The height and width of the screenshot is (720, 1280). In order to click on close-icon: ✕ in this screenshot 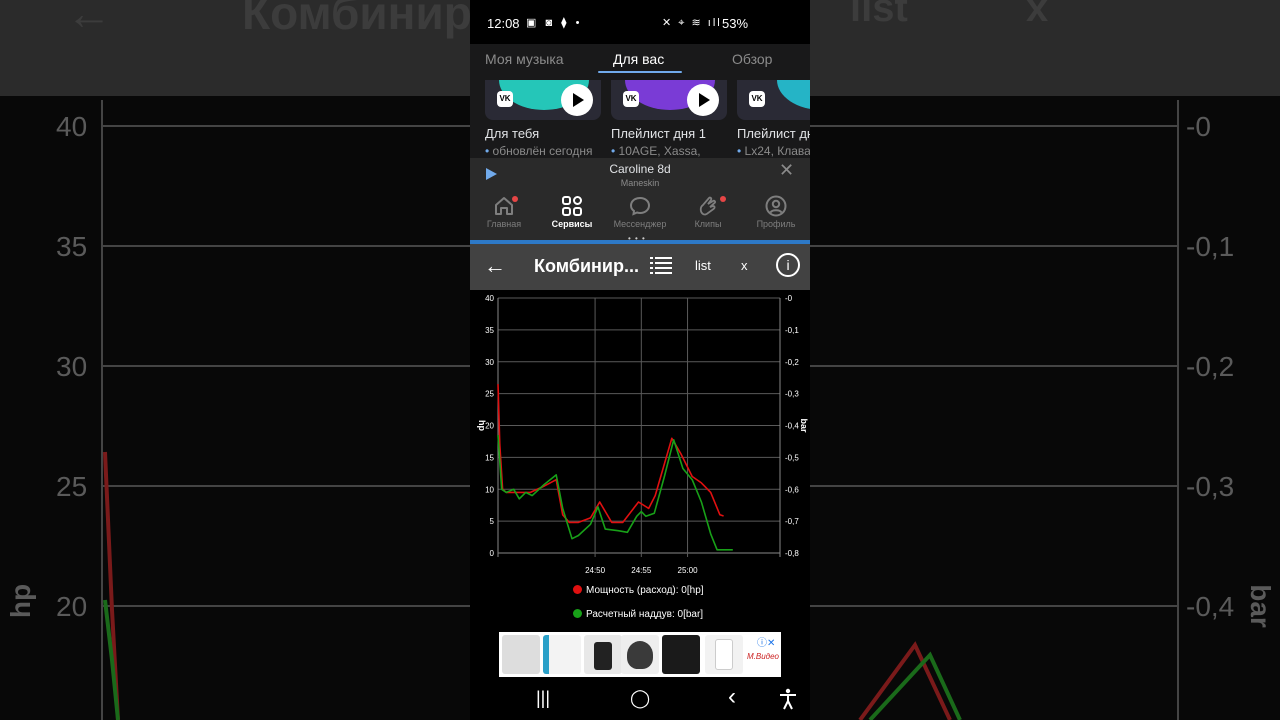, I will do `click(786, 170)`.